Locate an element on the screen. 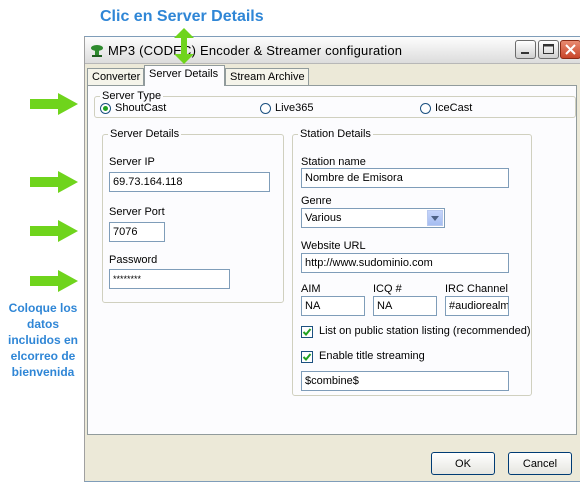 The height and width of the screenshot is (500, 580). genre-dropdown-button is located at coordinates (435, 218).